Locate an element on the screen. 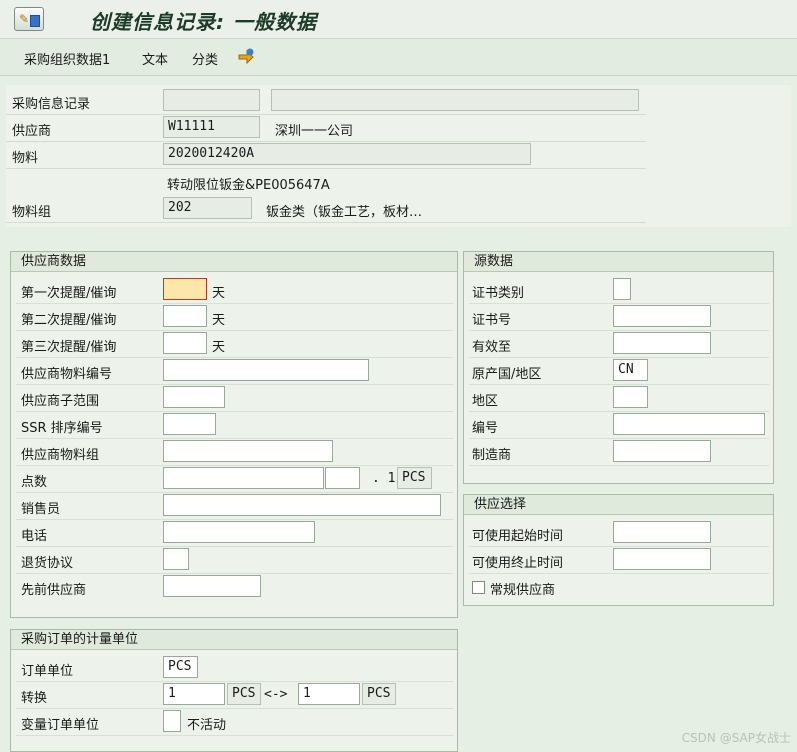  avail-to-label: 可使用终止时间 is located at coordinates (518, 563).